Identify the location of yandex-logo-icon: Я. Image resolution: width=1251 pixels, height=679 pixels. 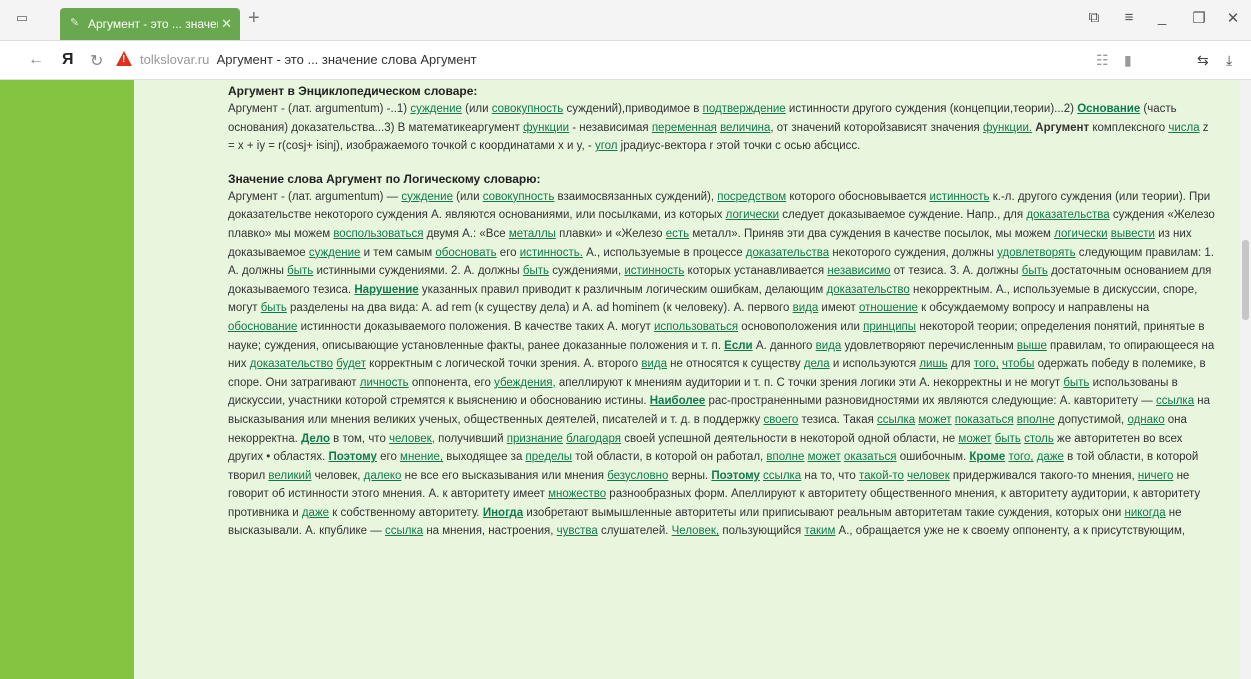
(68, 60).